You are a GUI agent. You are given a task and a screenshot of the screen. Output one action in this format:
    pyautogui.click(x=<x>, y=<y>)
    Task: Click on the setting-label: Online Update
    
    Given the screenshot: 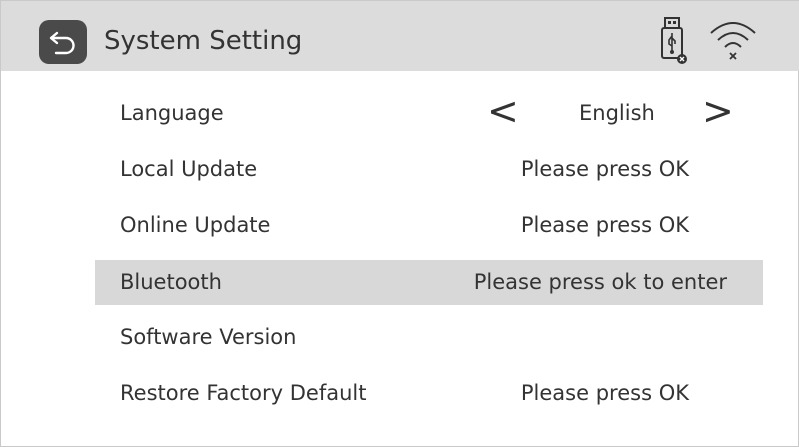 What is the action you would take?
    pyautogui.click(x=195, y=225)
    